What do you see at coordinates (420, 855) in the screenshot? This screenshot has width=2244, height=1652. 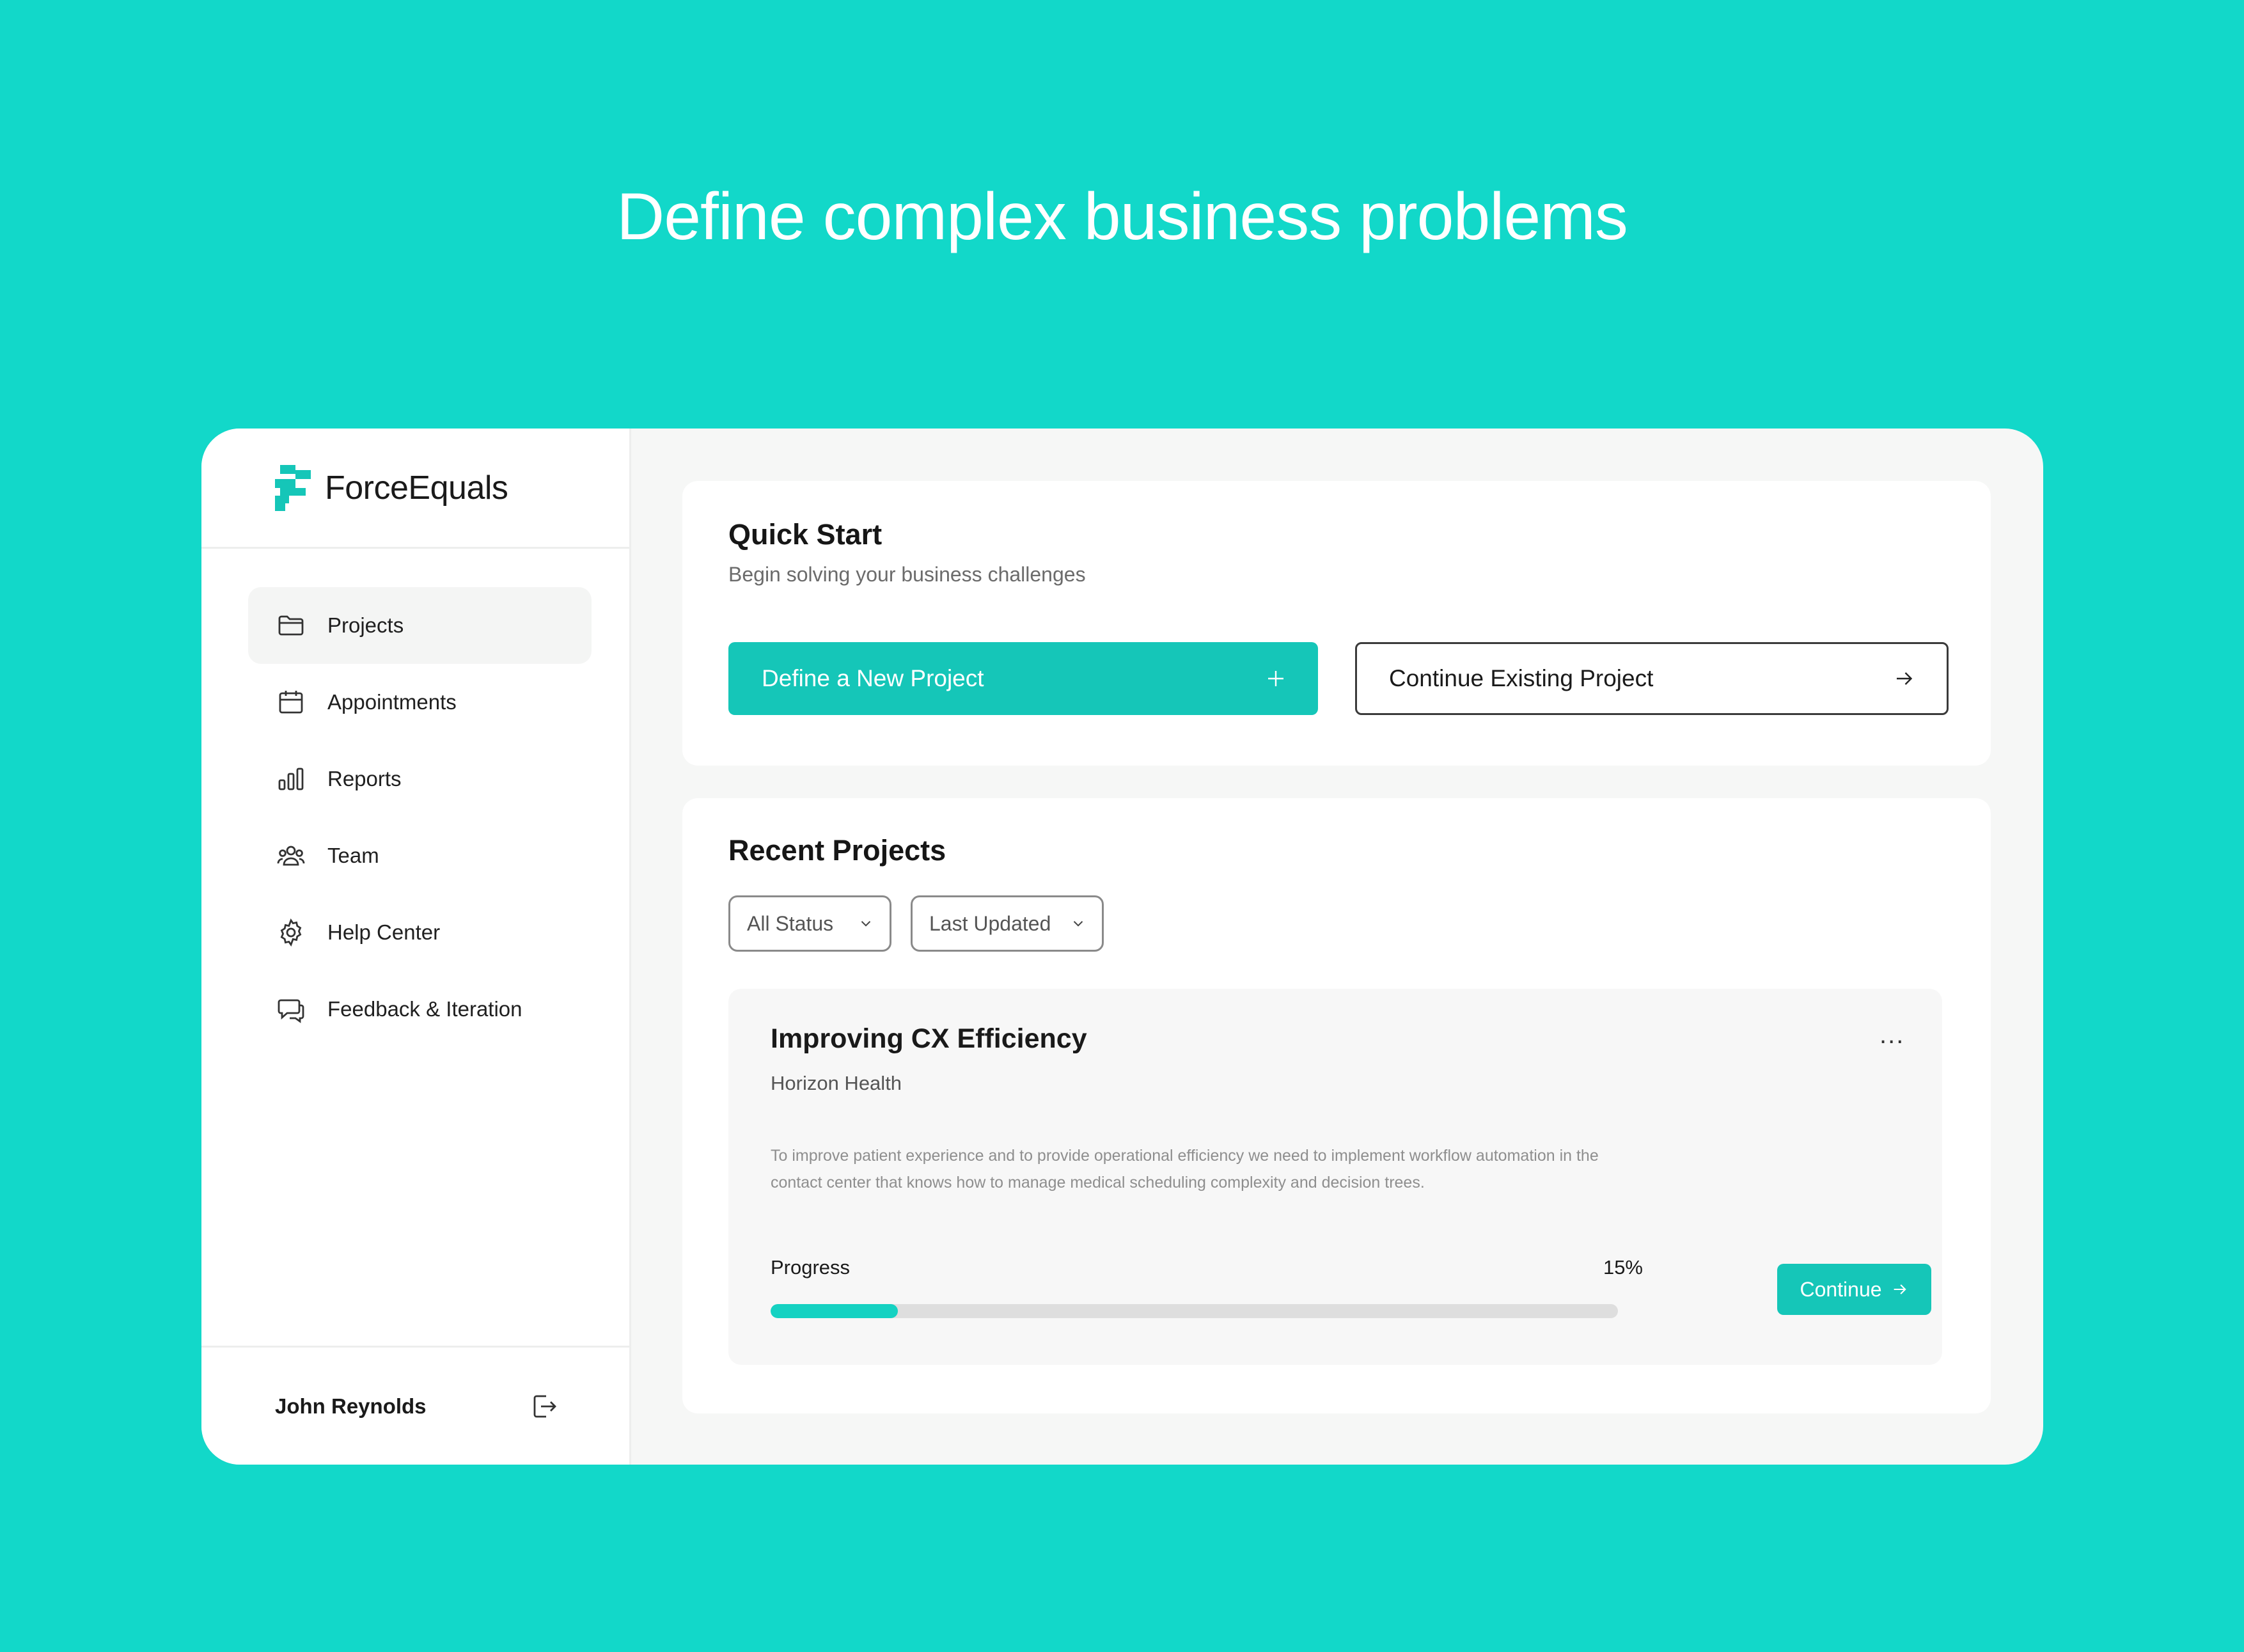 I see `sidebar-item-team: Team` at bounding box center [420, 855].